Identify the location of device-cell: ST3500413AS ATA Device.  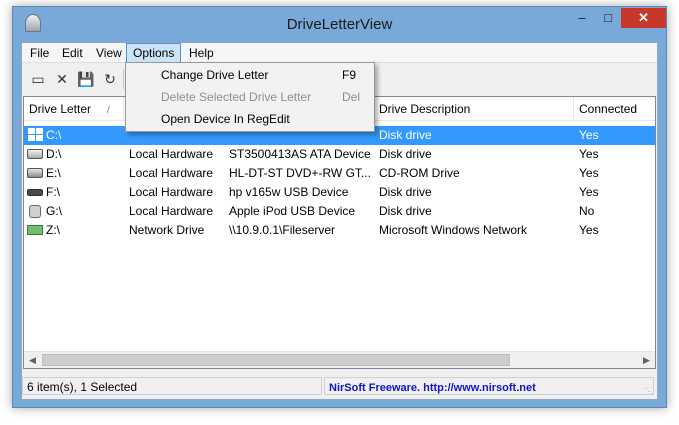
(300, 154).